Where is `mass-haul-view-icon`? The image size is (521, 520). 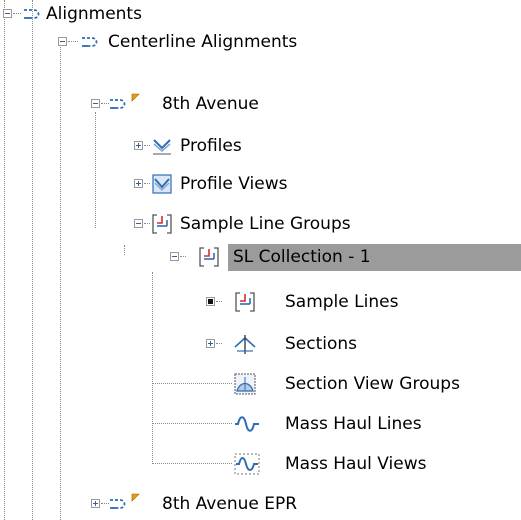
mass-haul-view-icon is located at coordinates (247, 464).